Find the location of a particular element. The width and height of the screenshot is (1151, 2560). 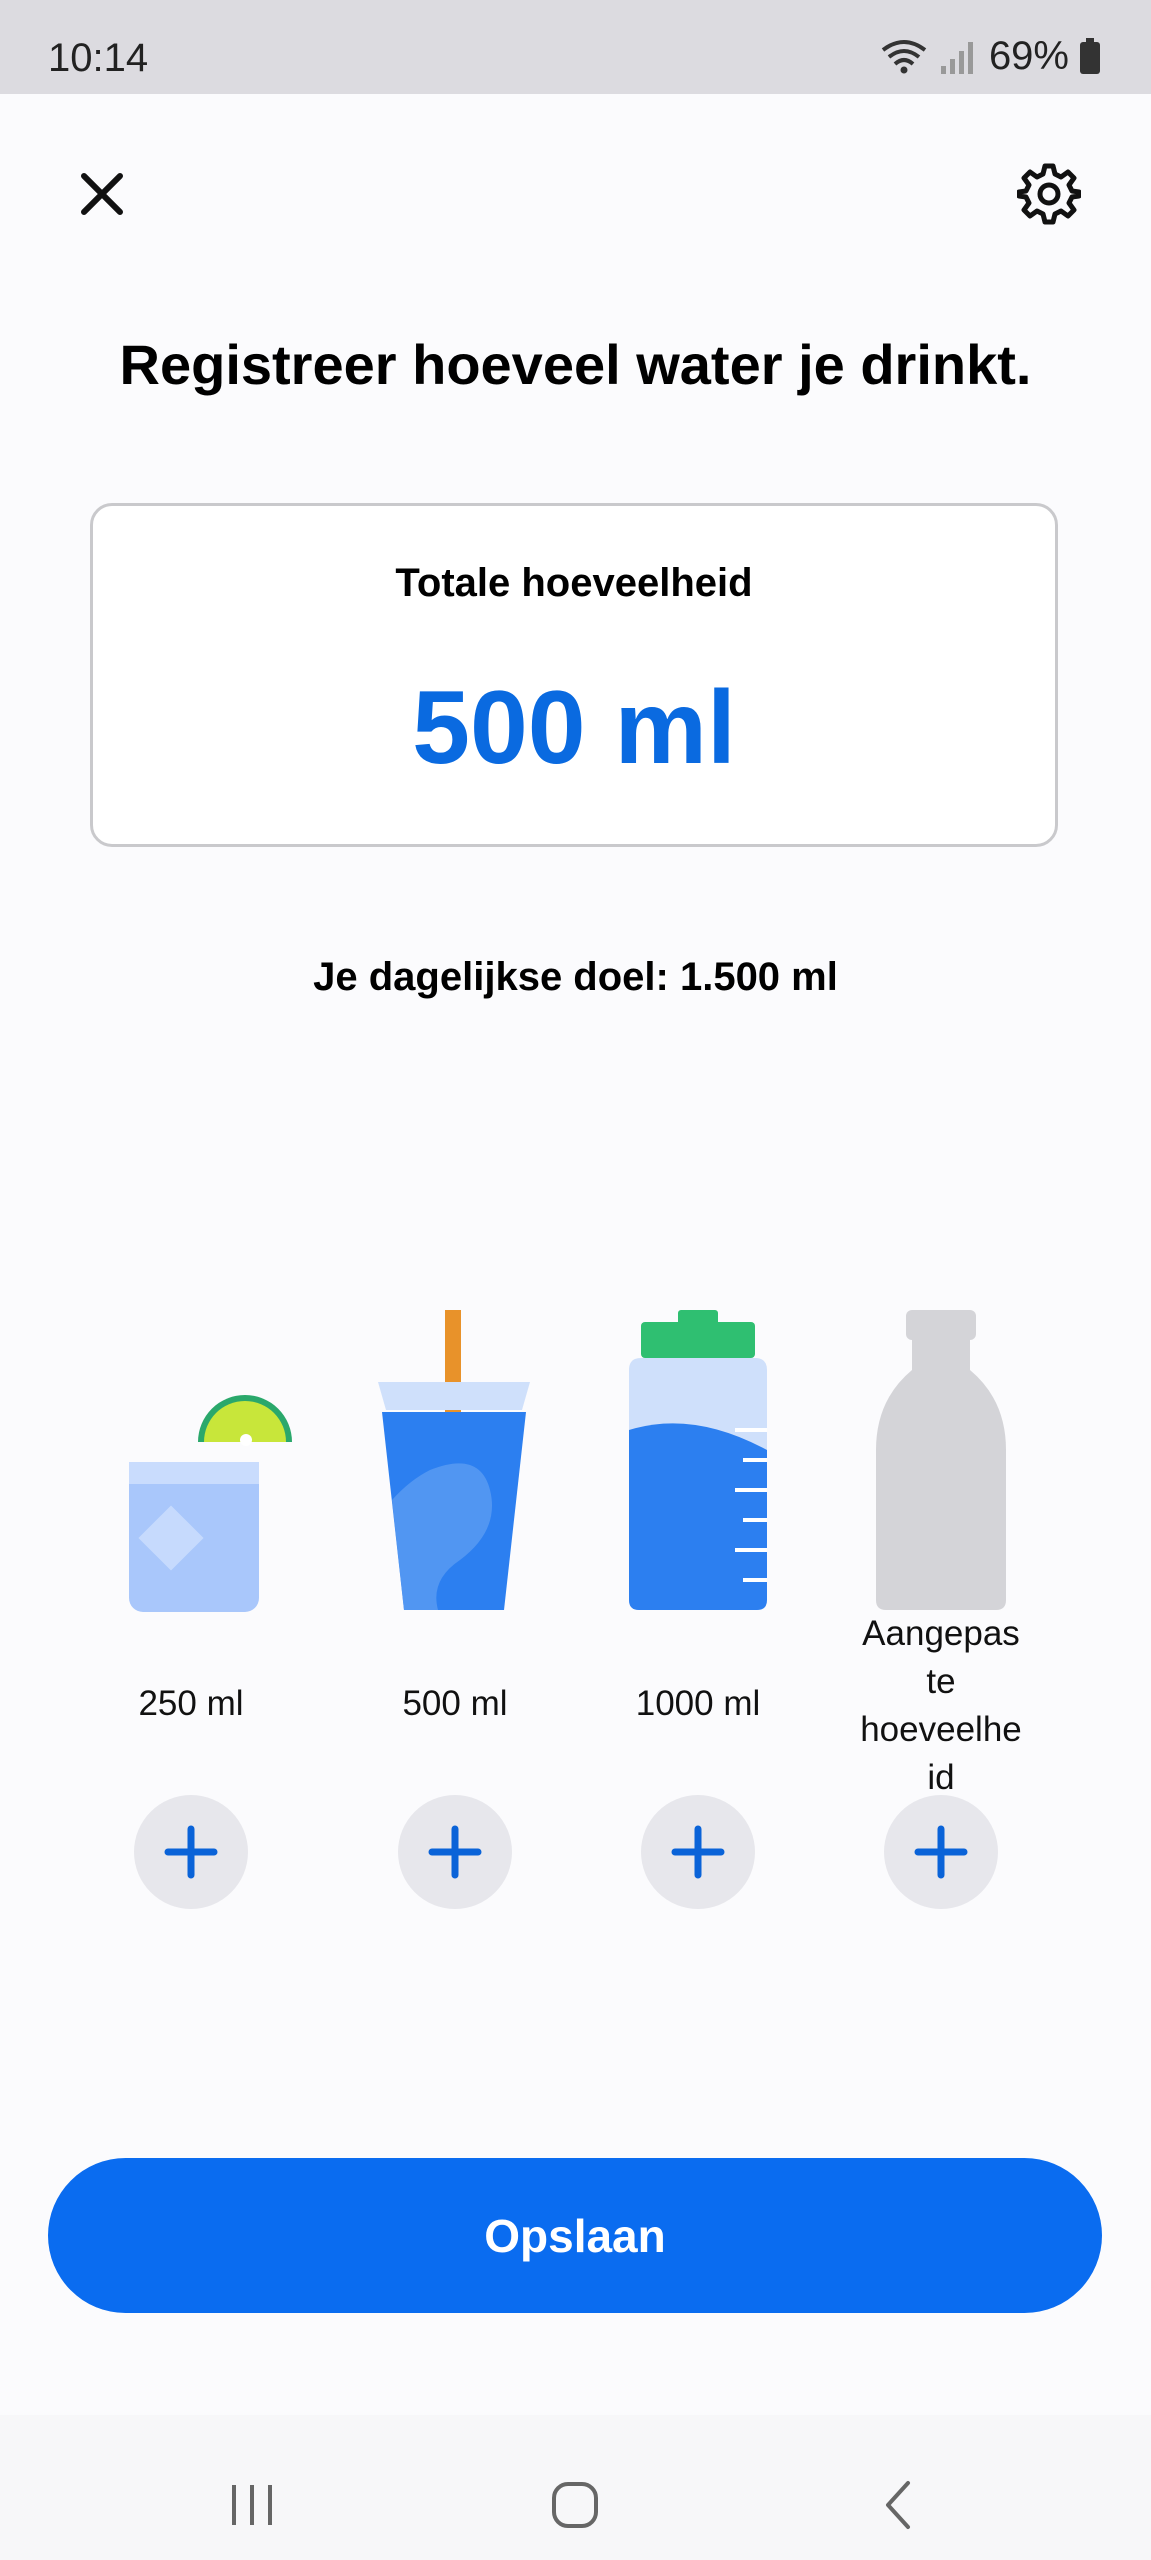

water-bottle-icon is located at coordinates (698, 1460).